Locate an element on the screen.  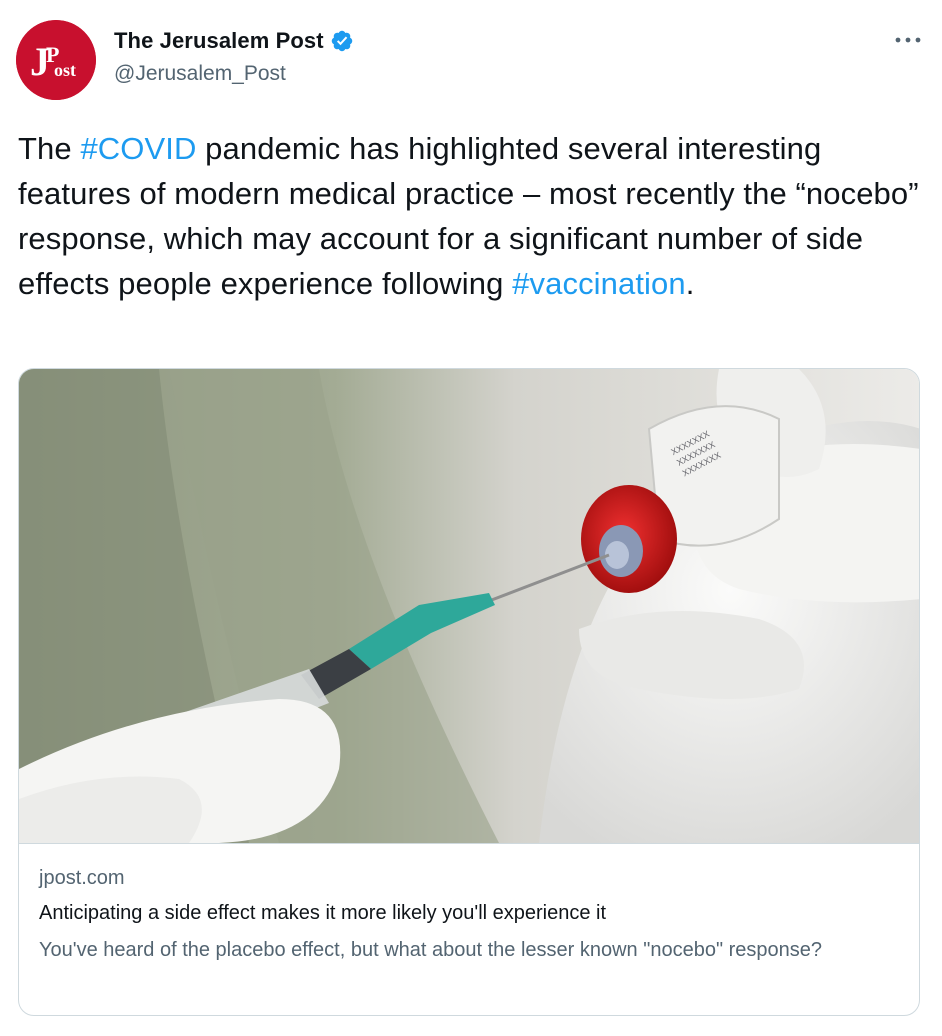
author-avatar: J P ost is located at coordinates (56, 60).